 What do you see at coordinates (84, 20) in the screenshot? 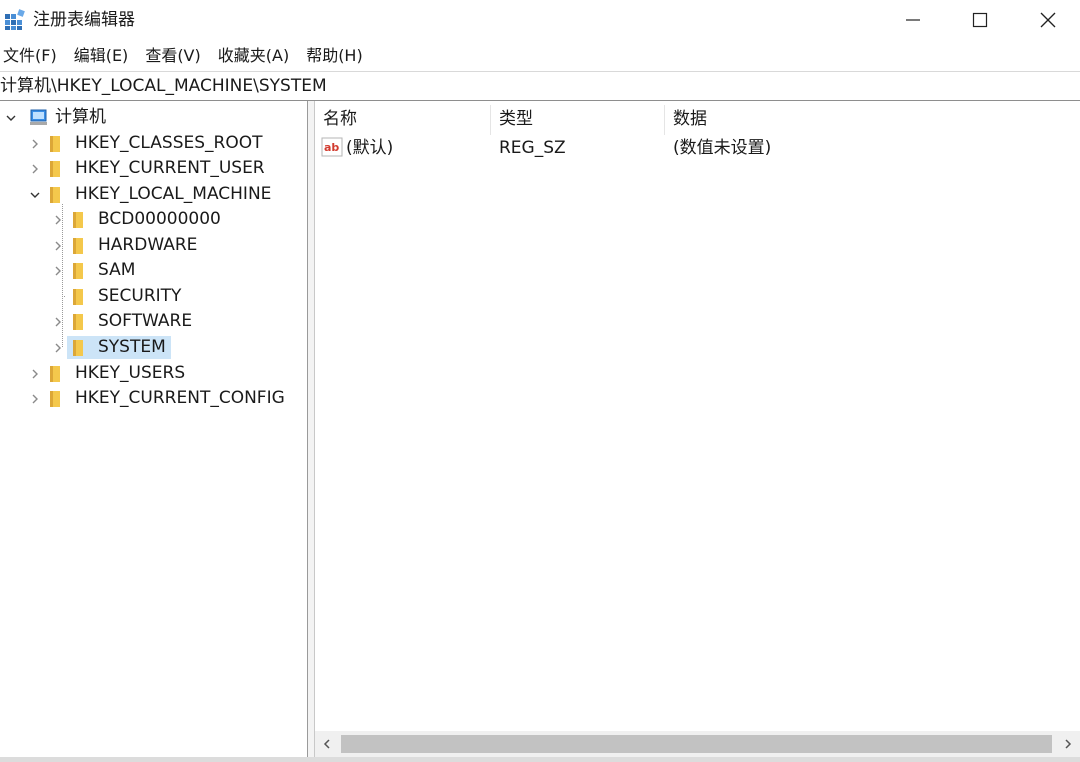
I see `window-title: 注册表编辑器` at bounding box center [84, 20].